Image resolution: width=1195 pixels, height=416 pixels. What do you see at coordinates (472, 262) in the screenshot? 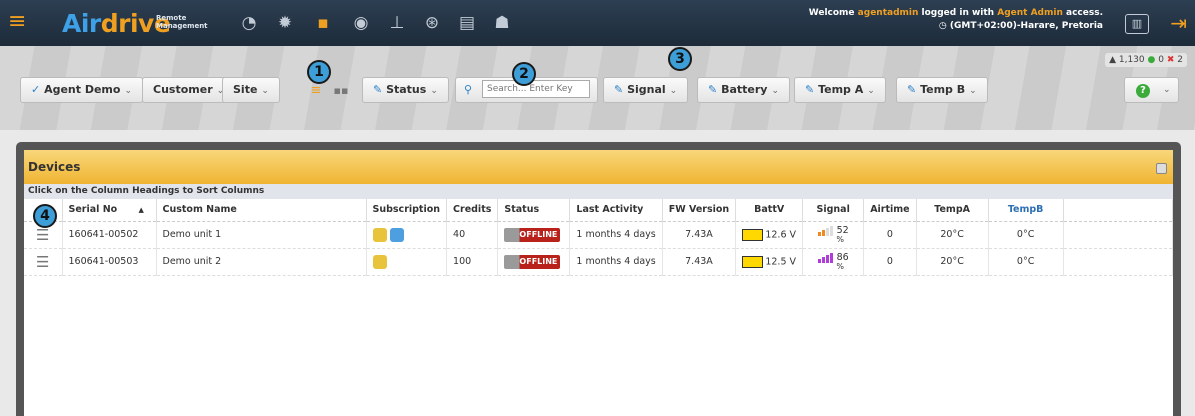
I see `credits-cell: 100` at bounding box center [472, 262].